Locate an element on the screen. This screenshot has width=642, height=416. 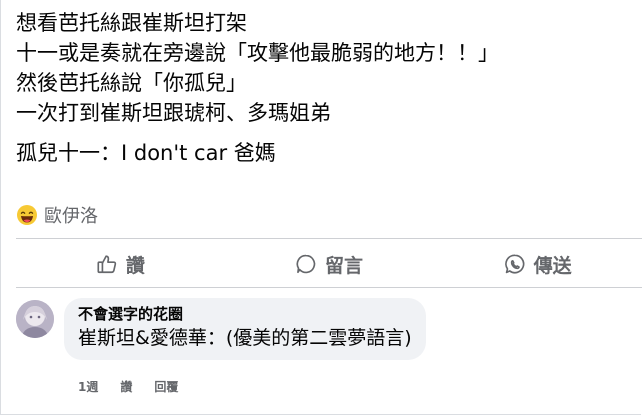
comment-label: 留言 is located at coordinates (344, 265).